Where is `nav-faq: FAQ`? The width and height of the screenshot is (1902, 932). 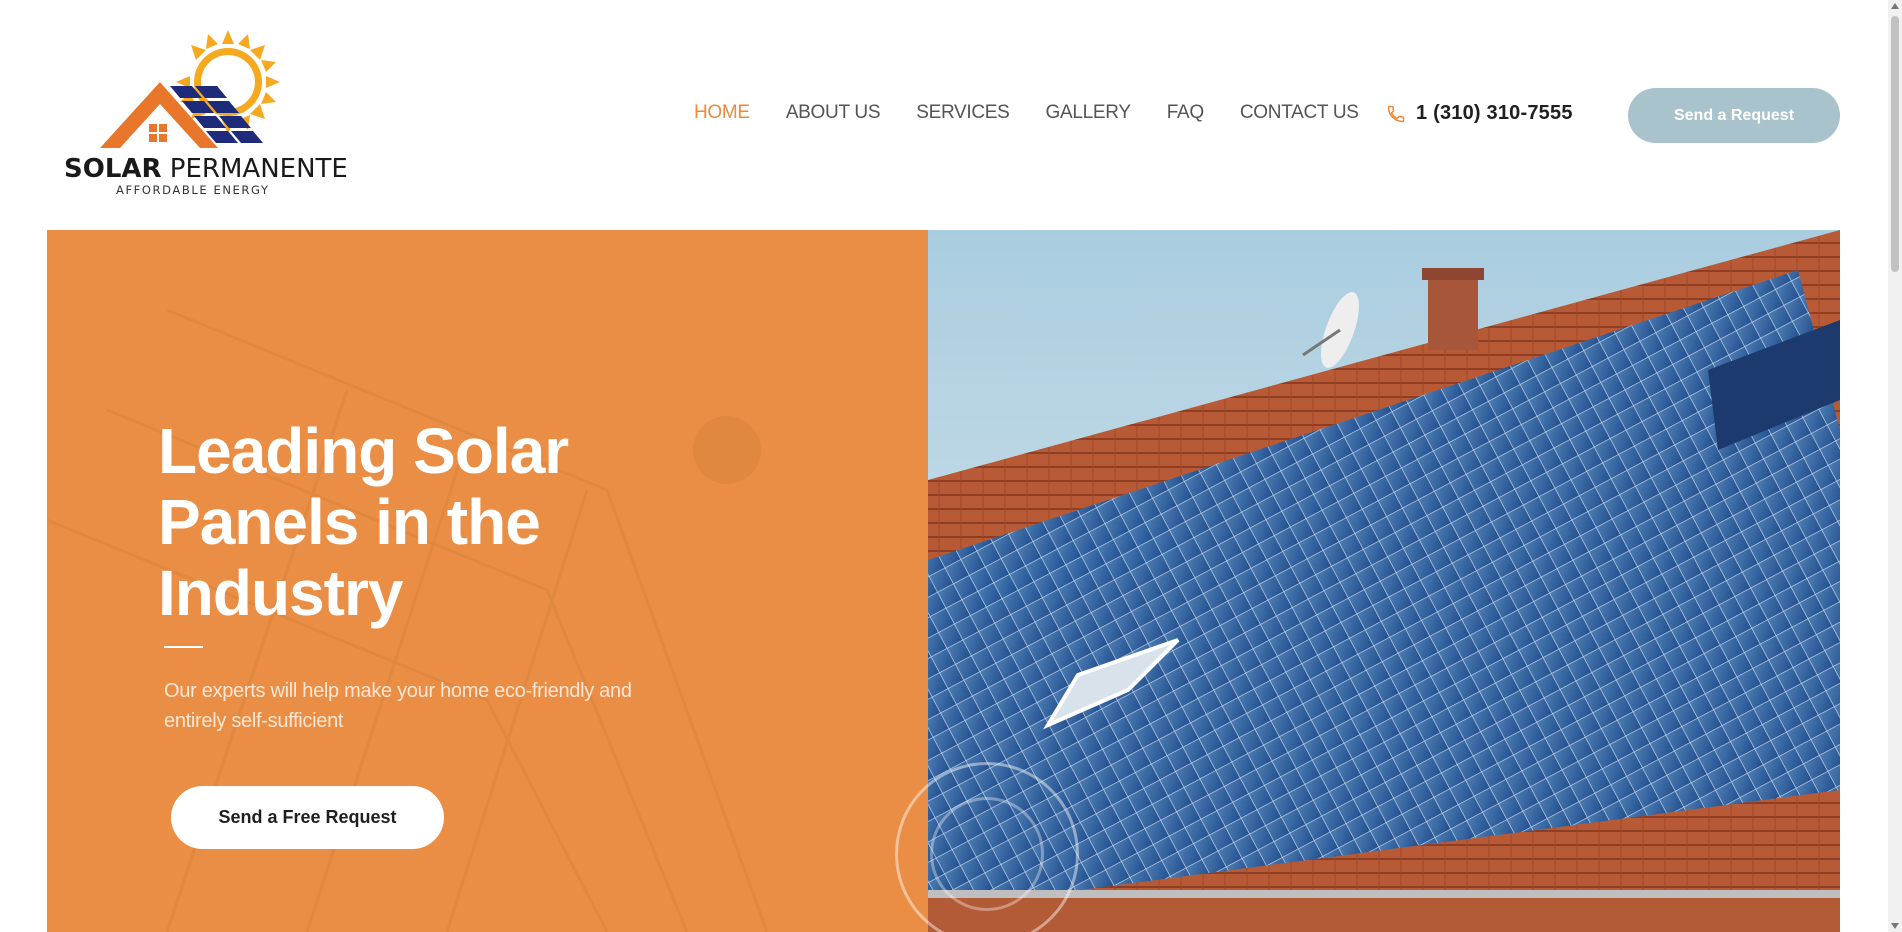 nav-faq: FAQ is located at coordinates (1185, 113).